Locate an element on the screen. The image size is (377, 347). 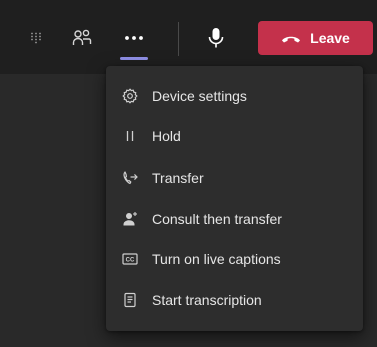
more-options-button is located at coordinates (134, 38).